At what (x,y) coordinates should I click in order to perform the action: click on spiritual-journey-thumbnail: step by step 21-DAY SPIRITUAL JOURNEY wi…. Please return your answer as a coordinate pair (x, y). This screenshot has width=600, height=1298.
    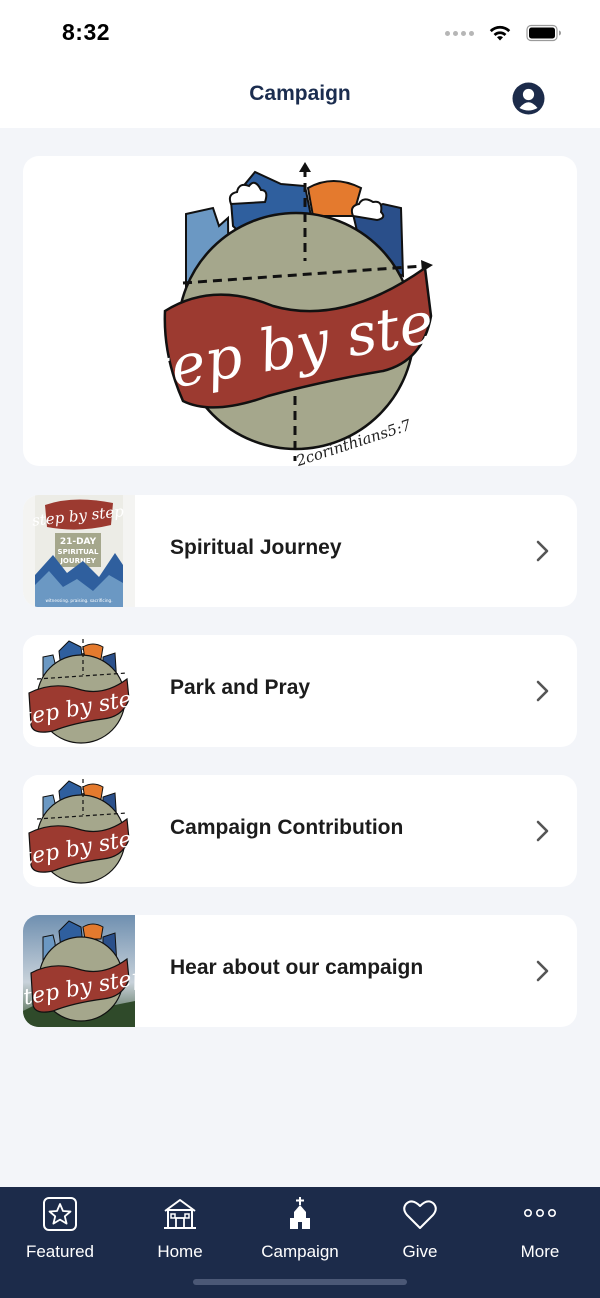
    Looking at the image, I should click on (79, 551).